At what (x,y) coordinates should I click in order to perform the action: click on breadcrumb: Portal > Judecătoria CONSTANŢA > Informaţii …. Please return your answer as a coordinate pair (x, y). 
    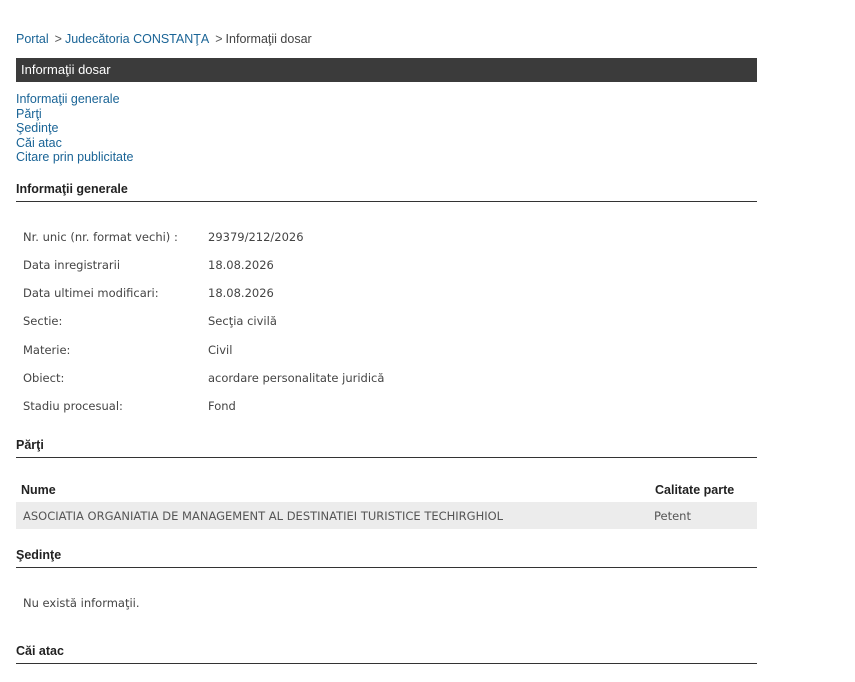
    Looking at the image, I should click on (164, 39).